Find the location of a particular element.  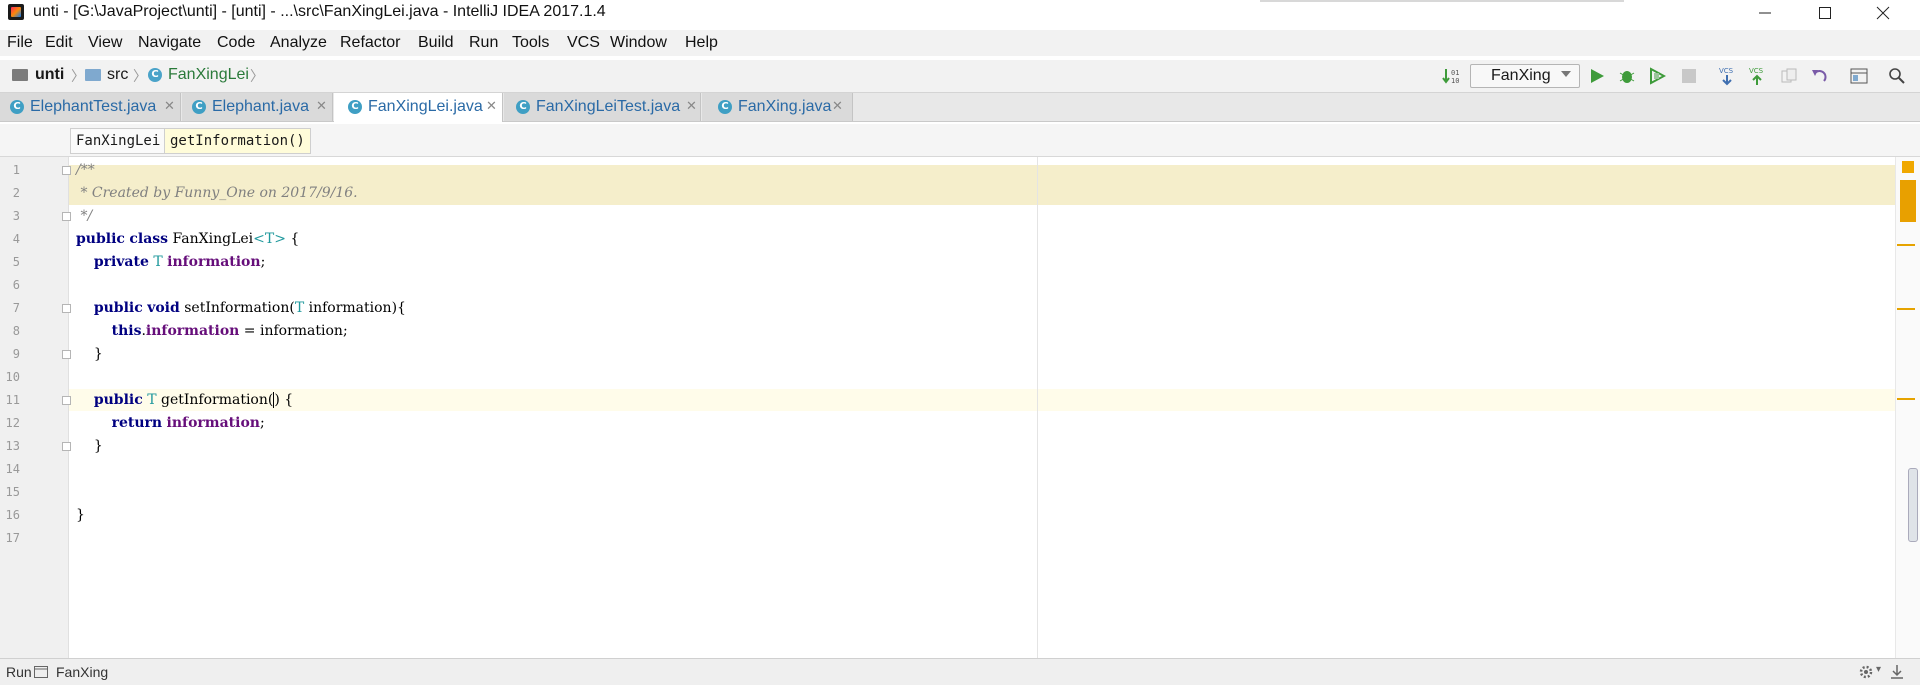

line-number: 8 is located at coordinates (16, 331).